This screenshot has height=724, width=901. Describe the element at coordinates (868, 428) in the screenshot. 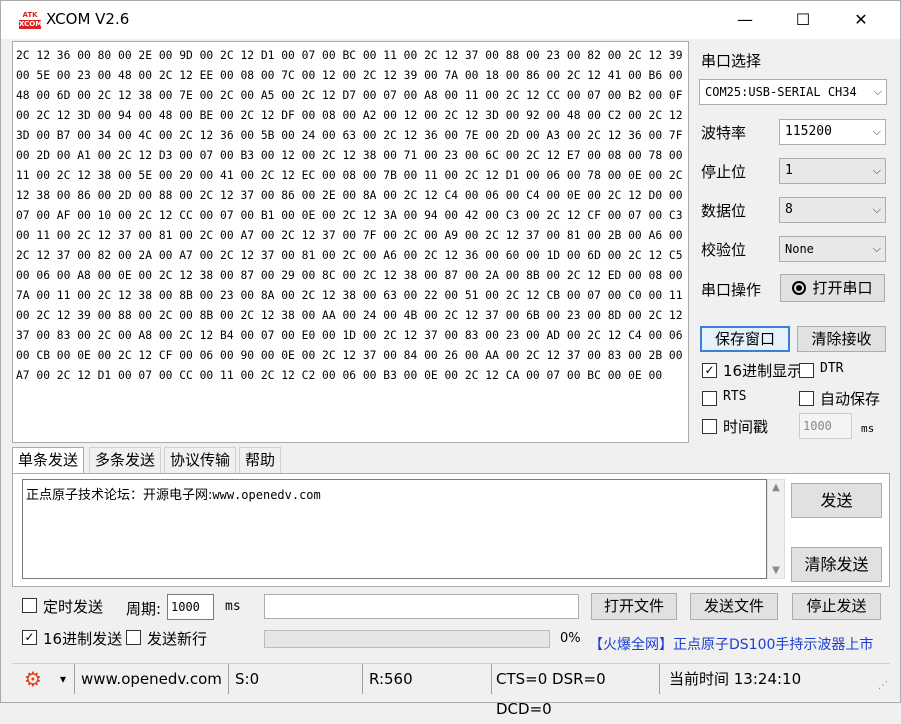

I see `timestamp-unit: ms` at that location.